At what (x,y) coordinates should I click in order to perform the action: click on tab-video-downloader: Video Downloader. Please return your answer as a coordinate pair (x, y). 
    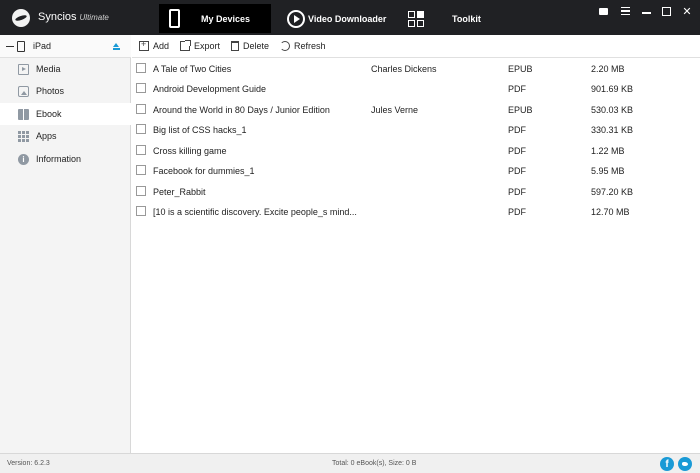
    Looking at the image, I should click on (337, 18).